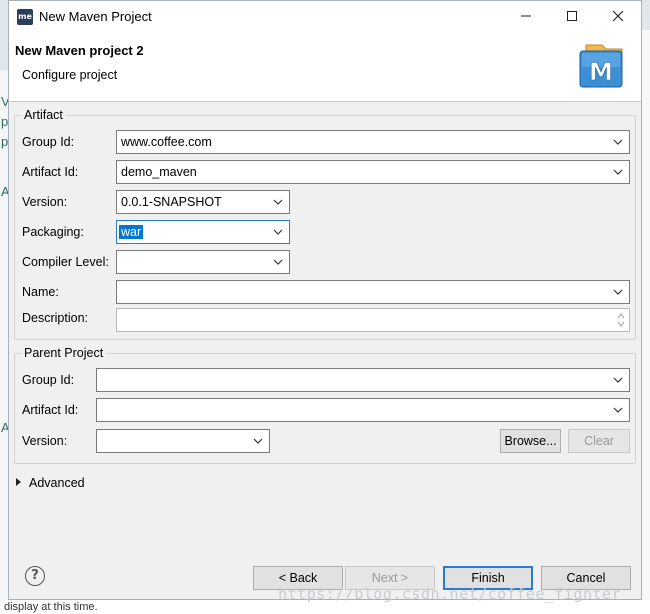  Describe the element at coordinates (601, 72) in the screenshot. I see `maven-logo-letter: M` at that location.